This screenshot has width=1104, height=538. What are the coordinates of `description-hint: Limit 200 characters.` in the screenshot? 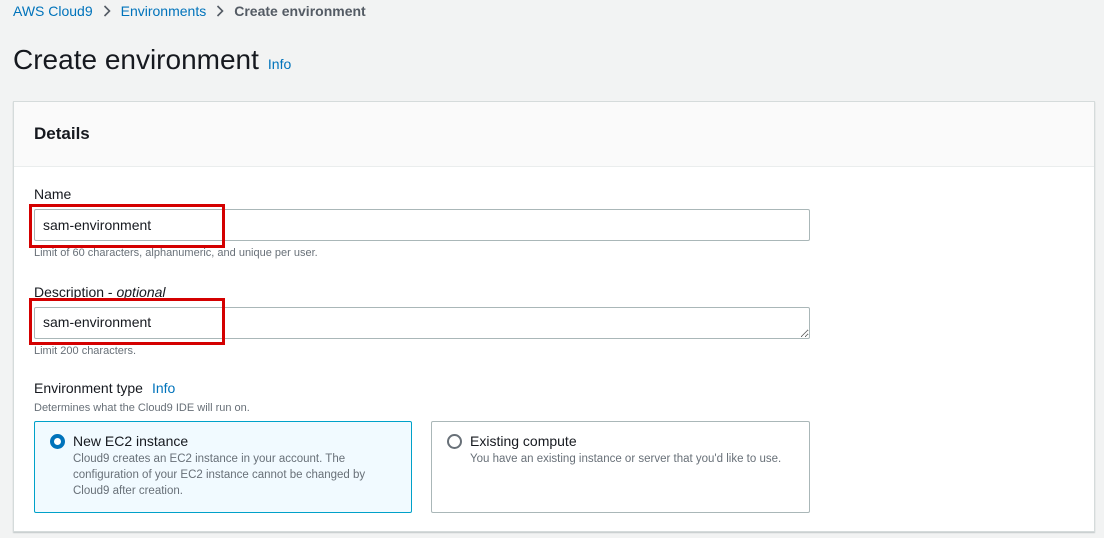 It's located at (85, 351).